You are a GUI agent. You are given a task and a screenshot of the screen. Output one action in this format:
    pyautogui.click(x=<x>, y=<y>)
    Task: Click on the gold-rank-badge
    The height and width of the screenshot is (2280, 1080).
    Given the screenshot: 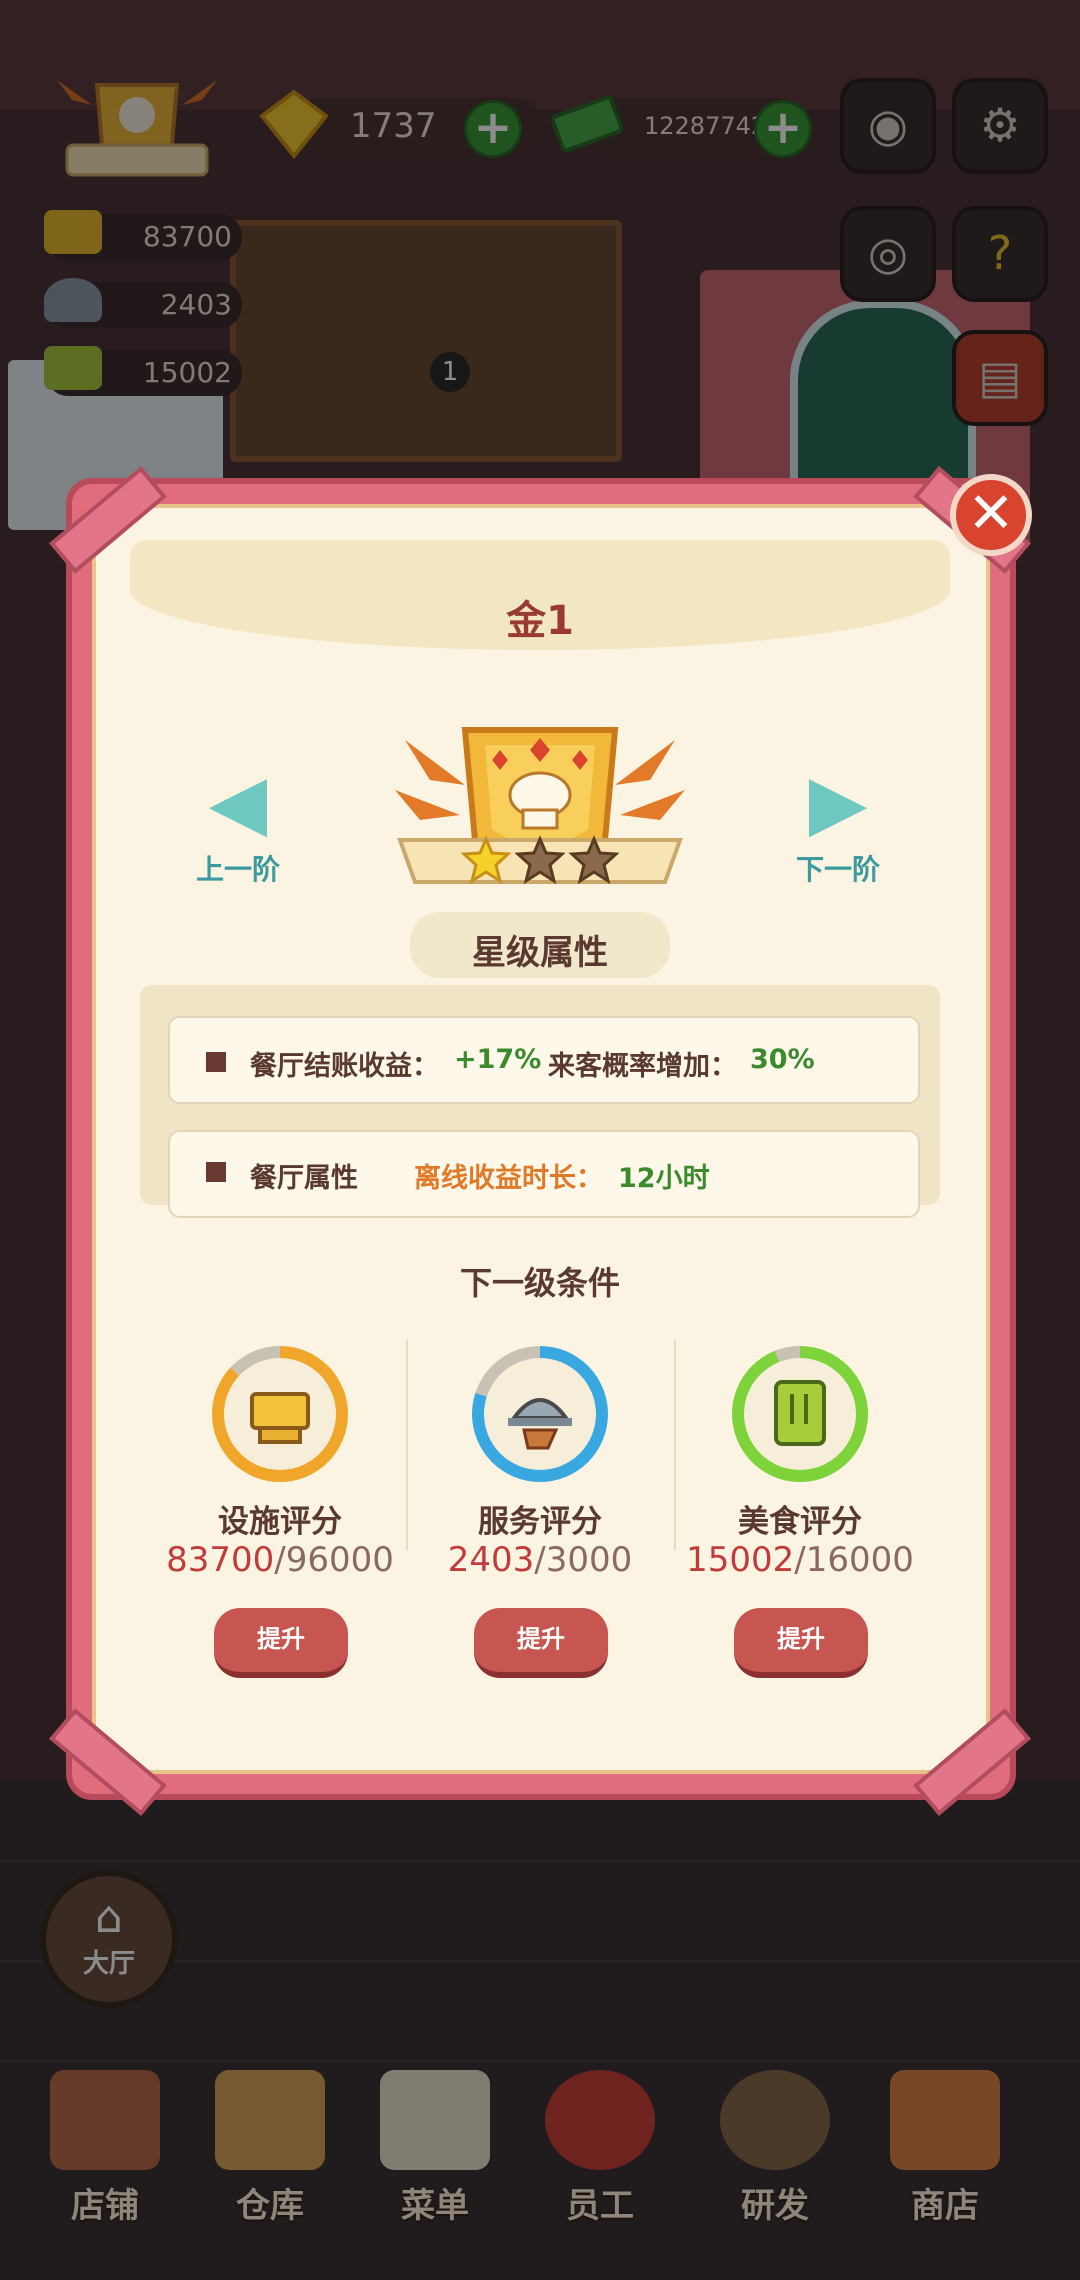 What is the action you would take?
    pyautogui.click(x=540, y=810)
    